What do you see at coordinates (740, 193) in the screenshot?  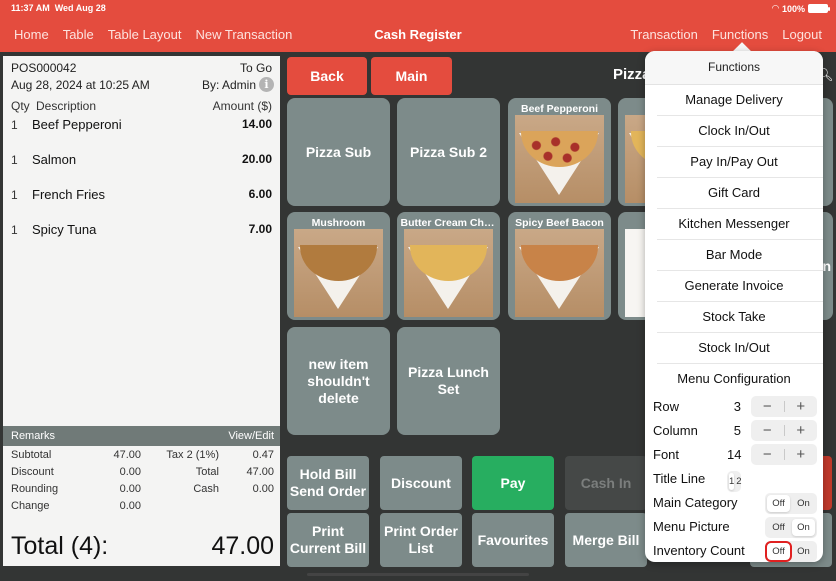 I see `menu-item-gift-card: Gift Card` at bounding box center [740, 193].